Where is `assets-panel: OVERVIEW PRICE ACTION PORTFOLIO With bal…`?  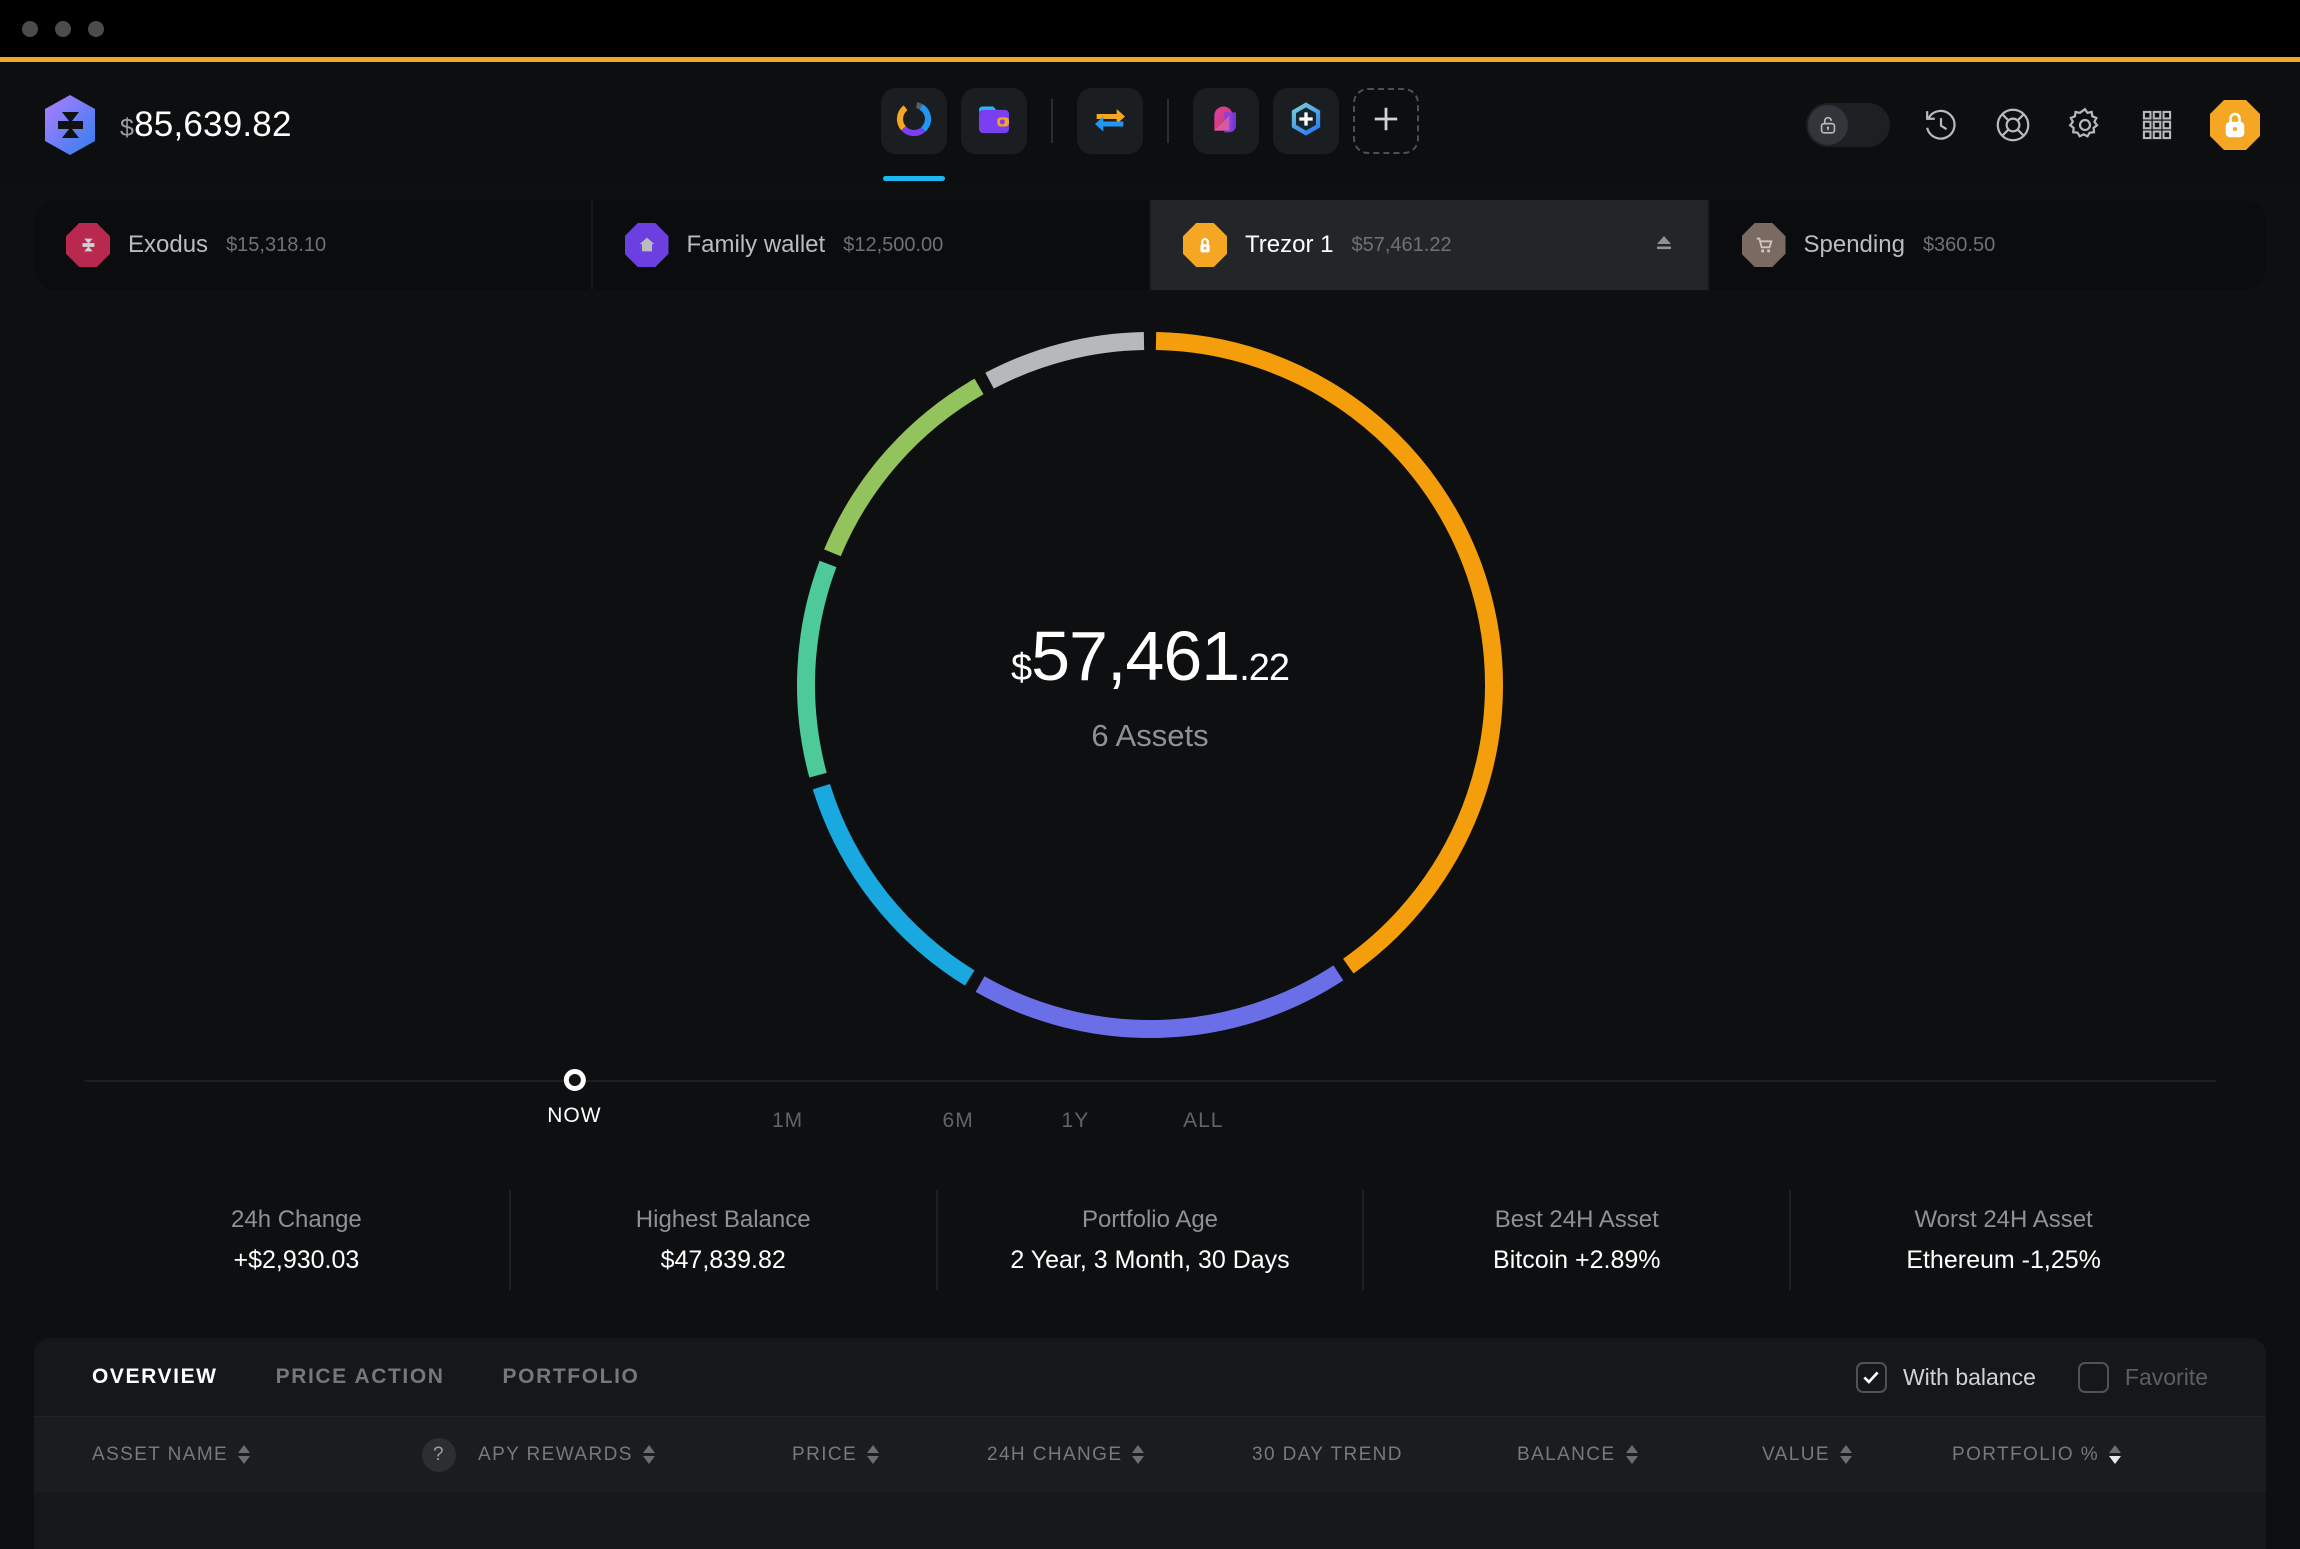
assets-panel: OVERVIEW PRICE ACTION PORTFOLIO With bal… is located at coordinates (1150, 1443).